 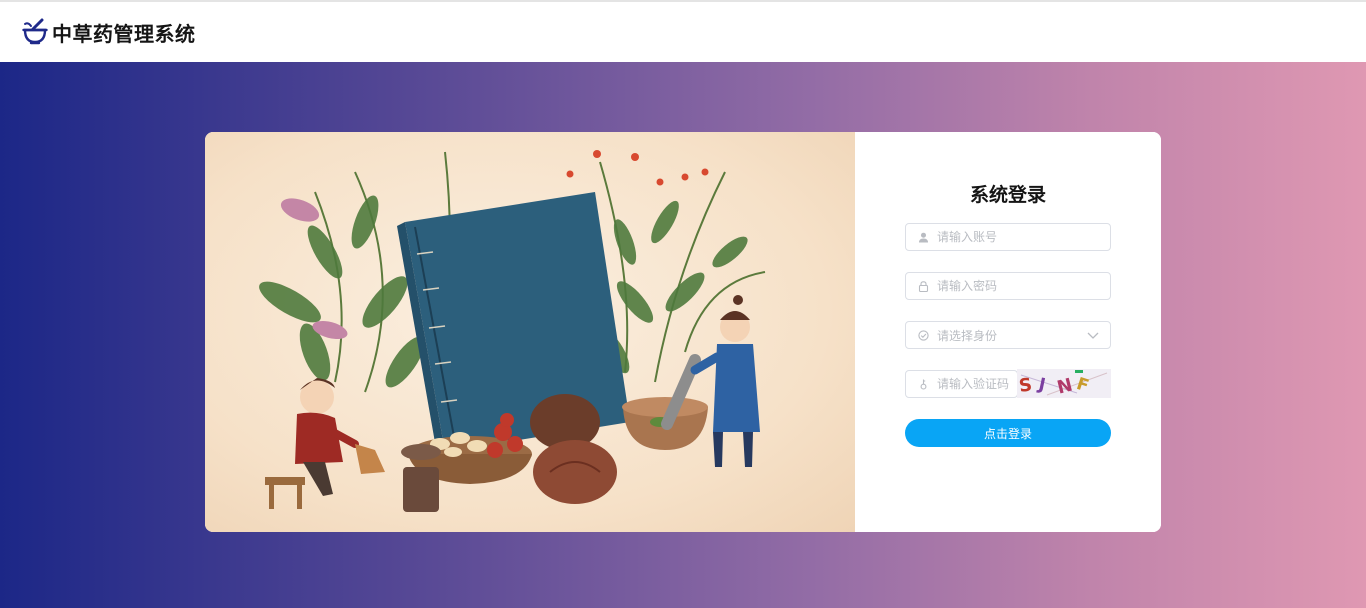 I want to click on lock-icon, so click(x=923, y=286).